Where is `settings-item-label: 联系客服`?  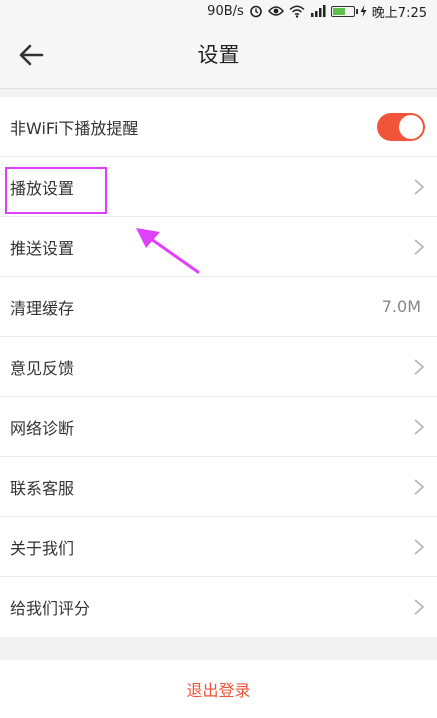 settings-item-label: 联系客服 is located at coordinates (42, 488).